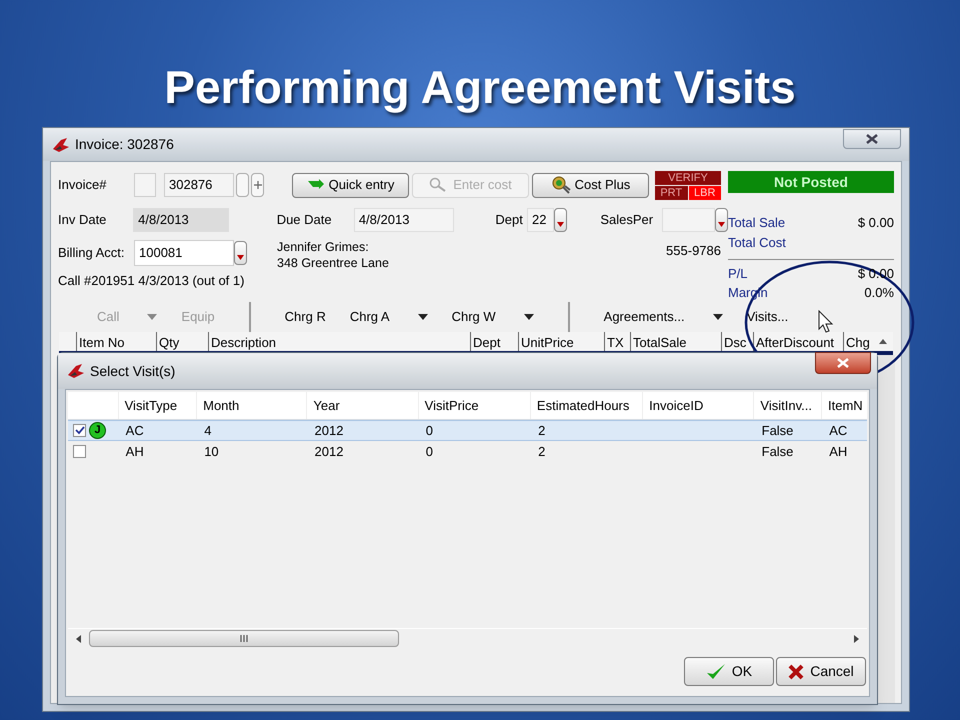 This screenshot has width=960, height=720. Describe the element at coordinates (362, 405) in the screenshot. I see `column-header: Year` at that location.